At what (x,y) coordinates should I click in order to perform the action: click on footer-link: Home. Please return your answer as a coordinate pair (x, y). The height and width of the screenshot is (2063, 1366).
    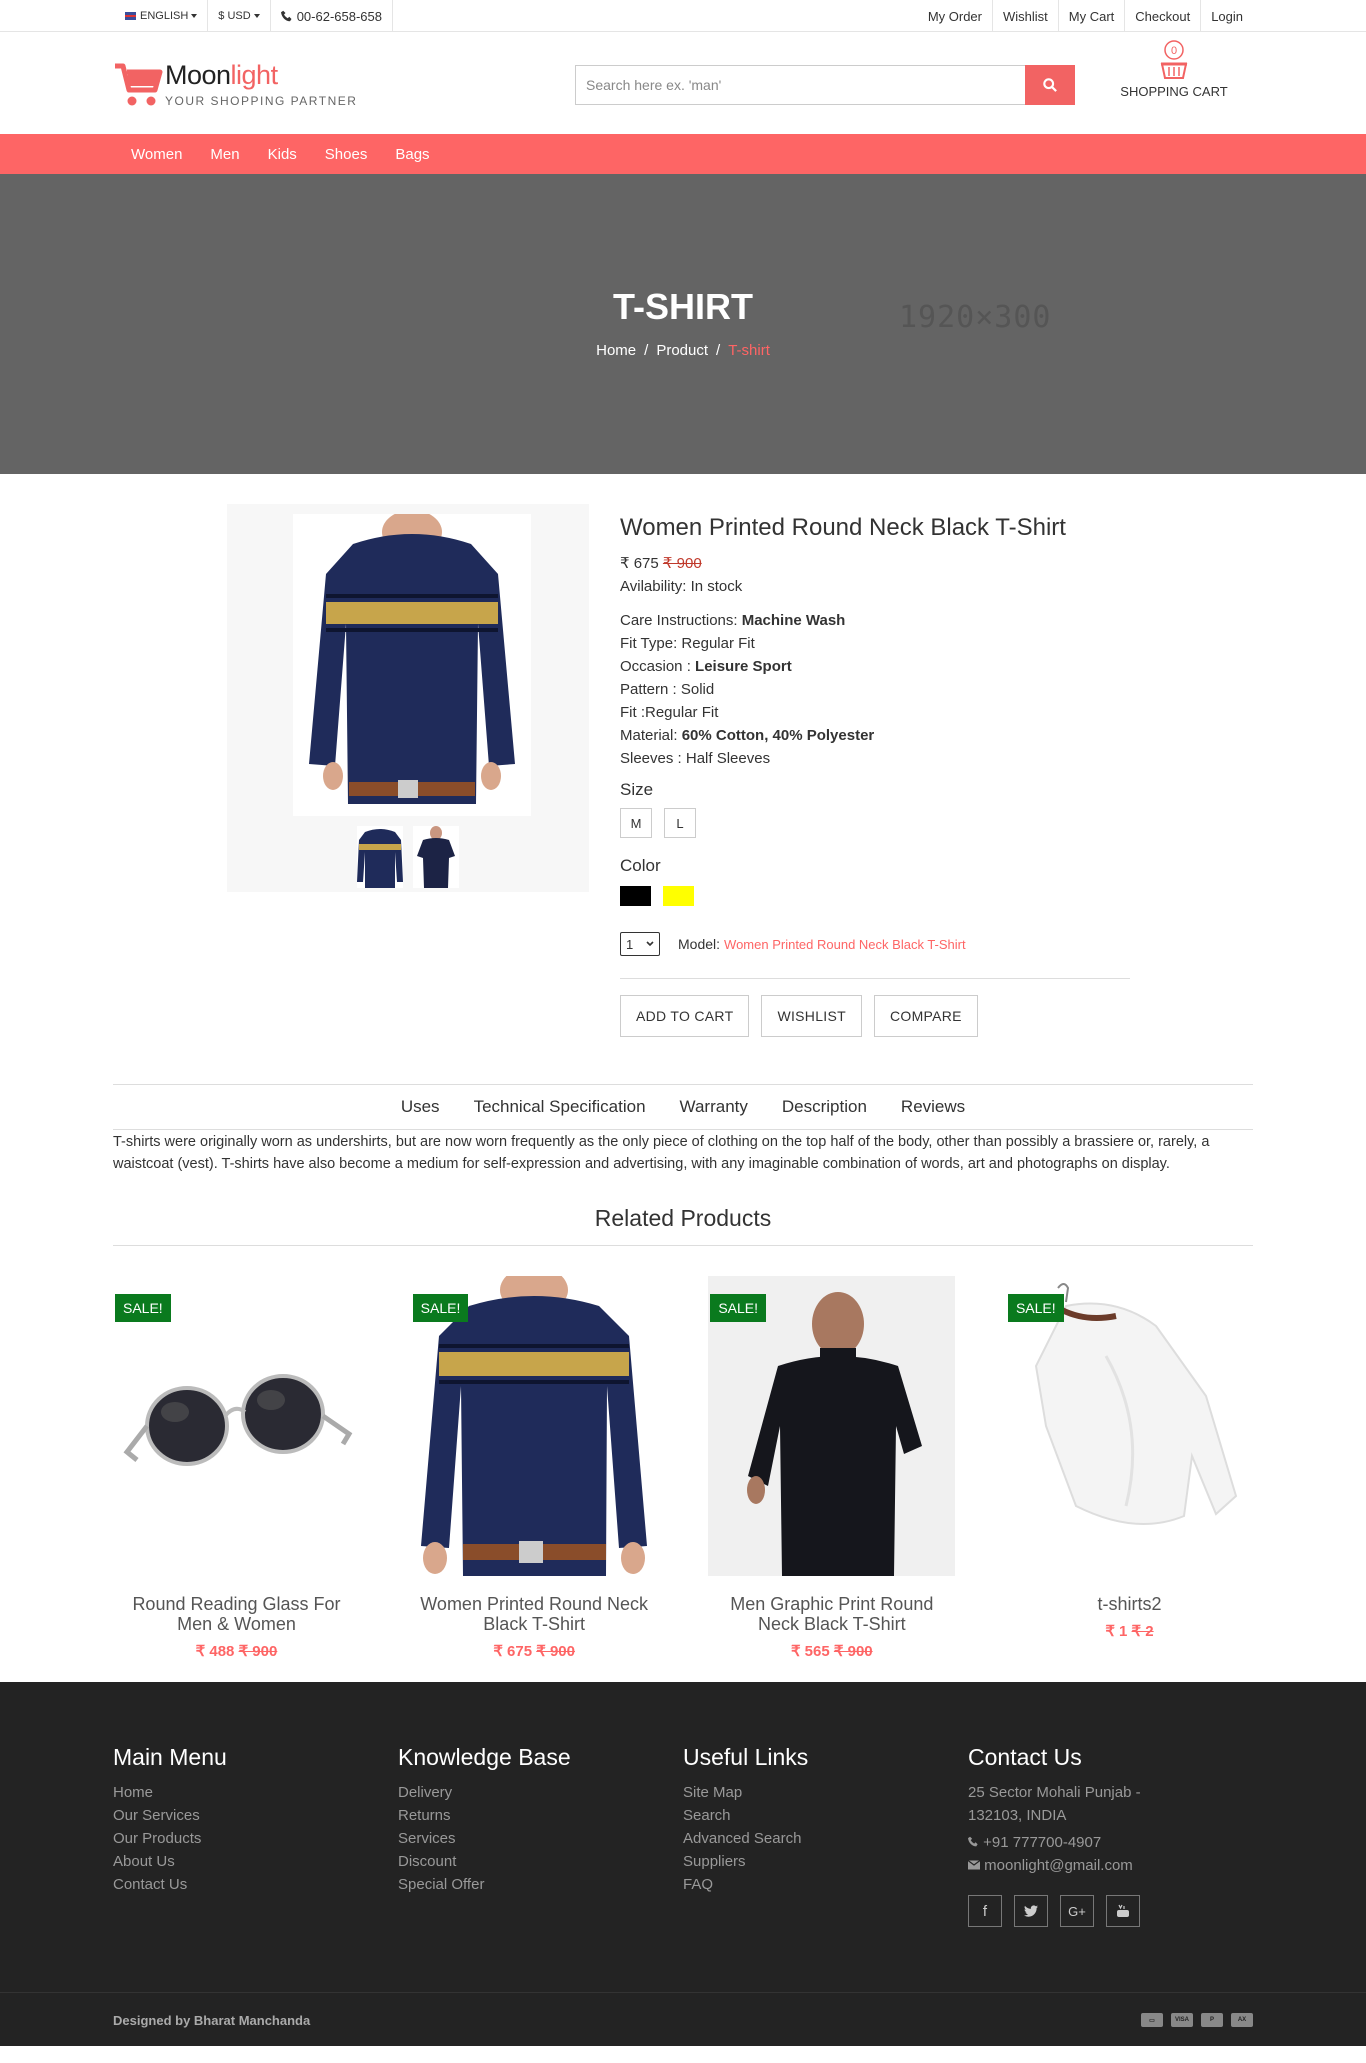
    Looking at the image, I should click on (255, 1792).